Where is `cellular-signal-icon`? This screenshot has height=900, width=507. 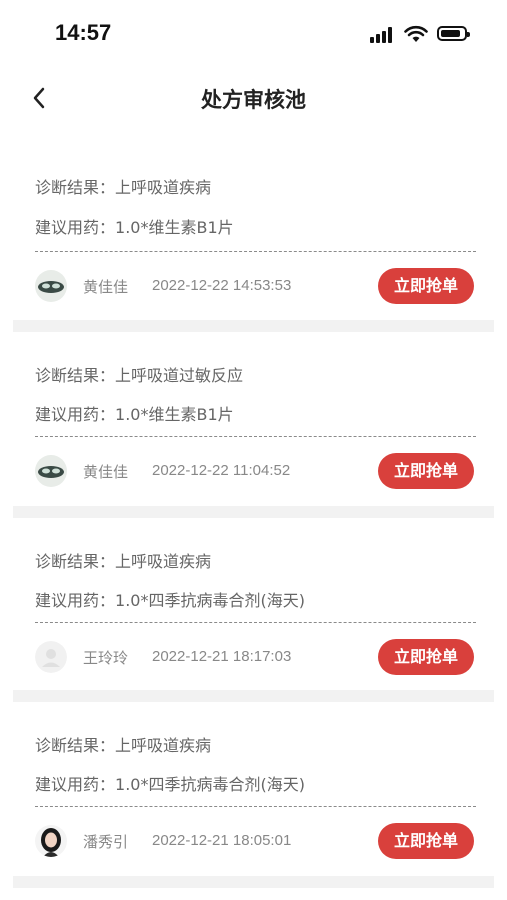
cellular-signal-icon is located at coordinates (383, 35).